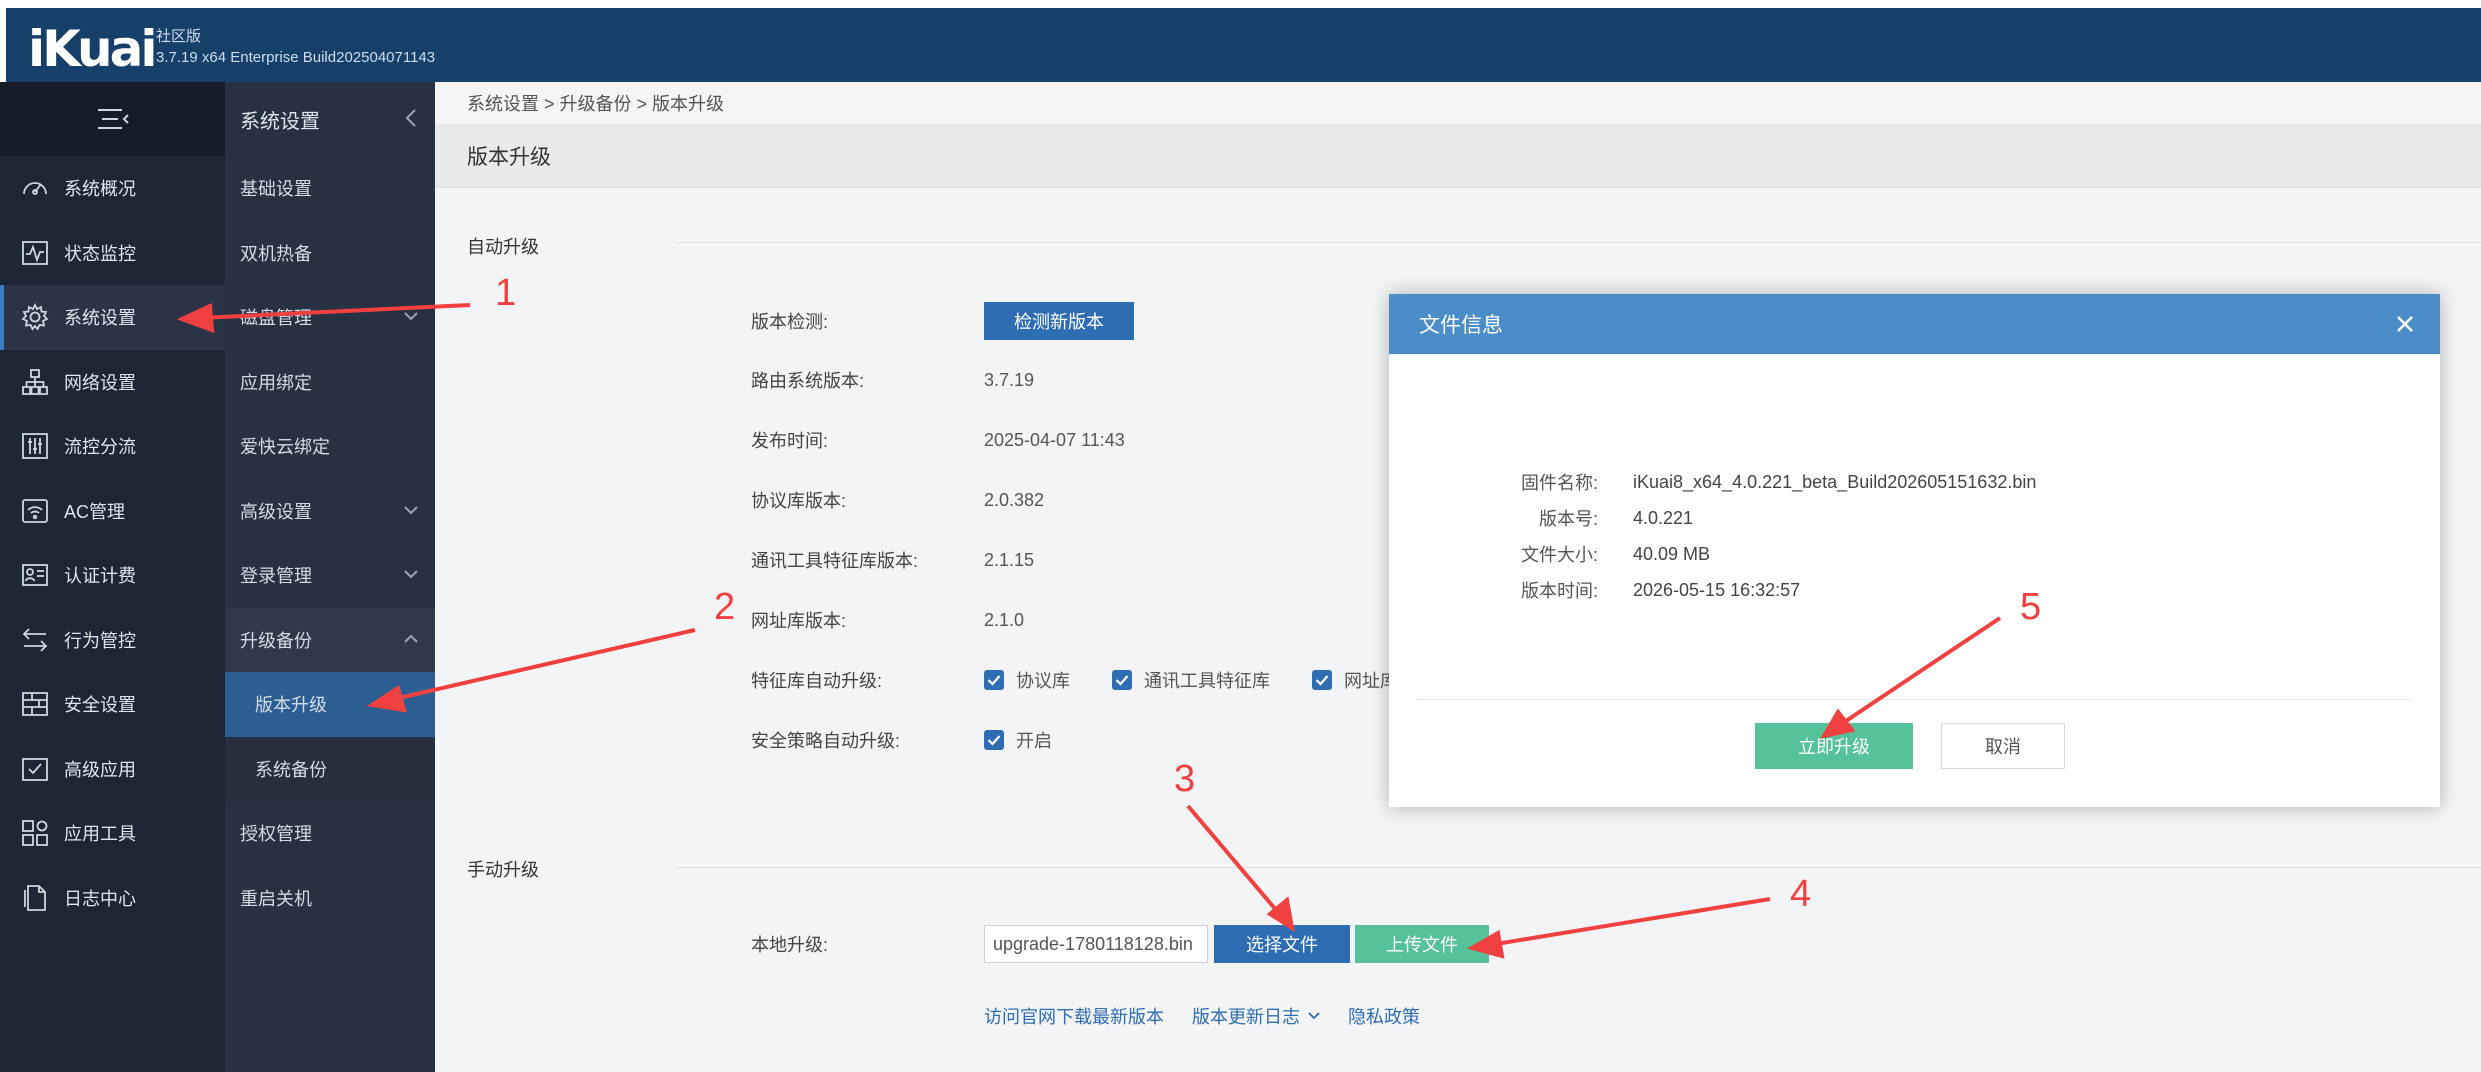  Describe the element at coordinates (42, 382) in the screenshot. I see `network-tree-icon` at that location.